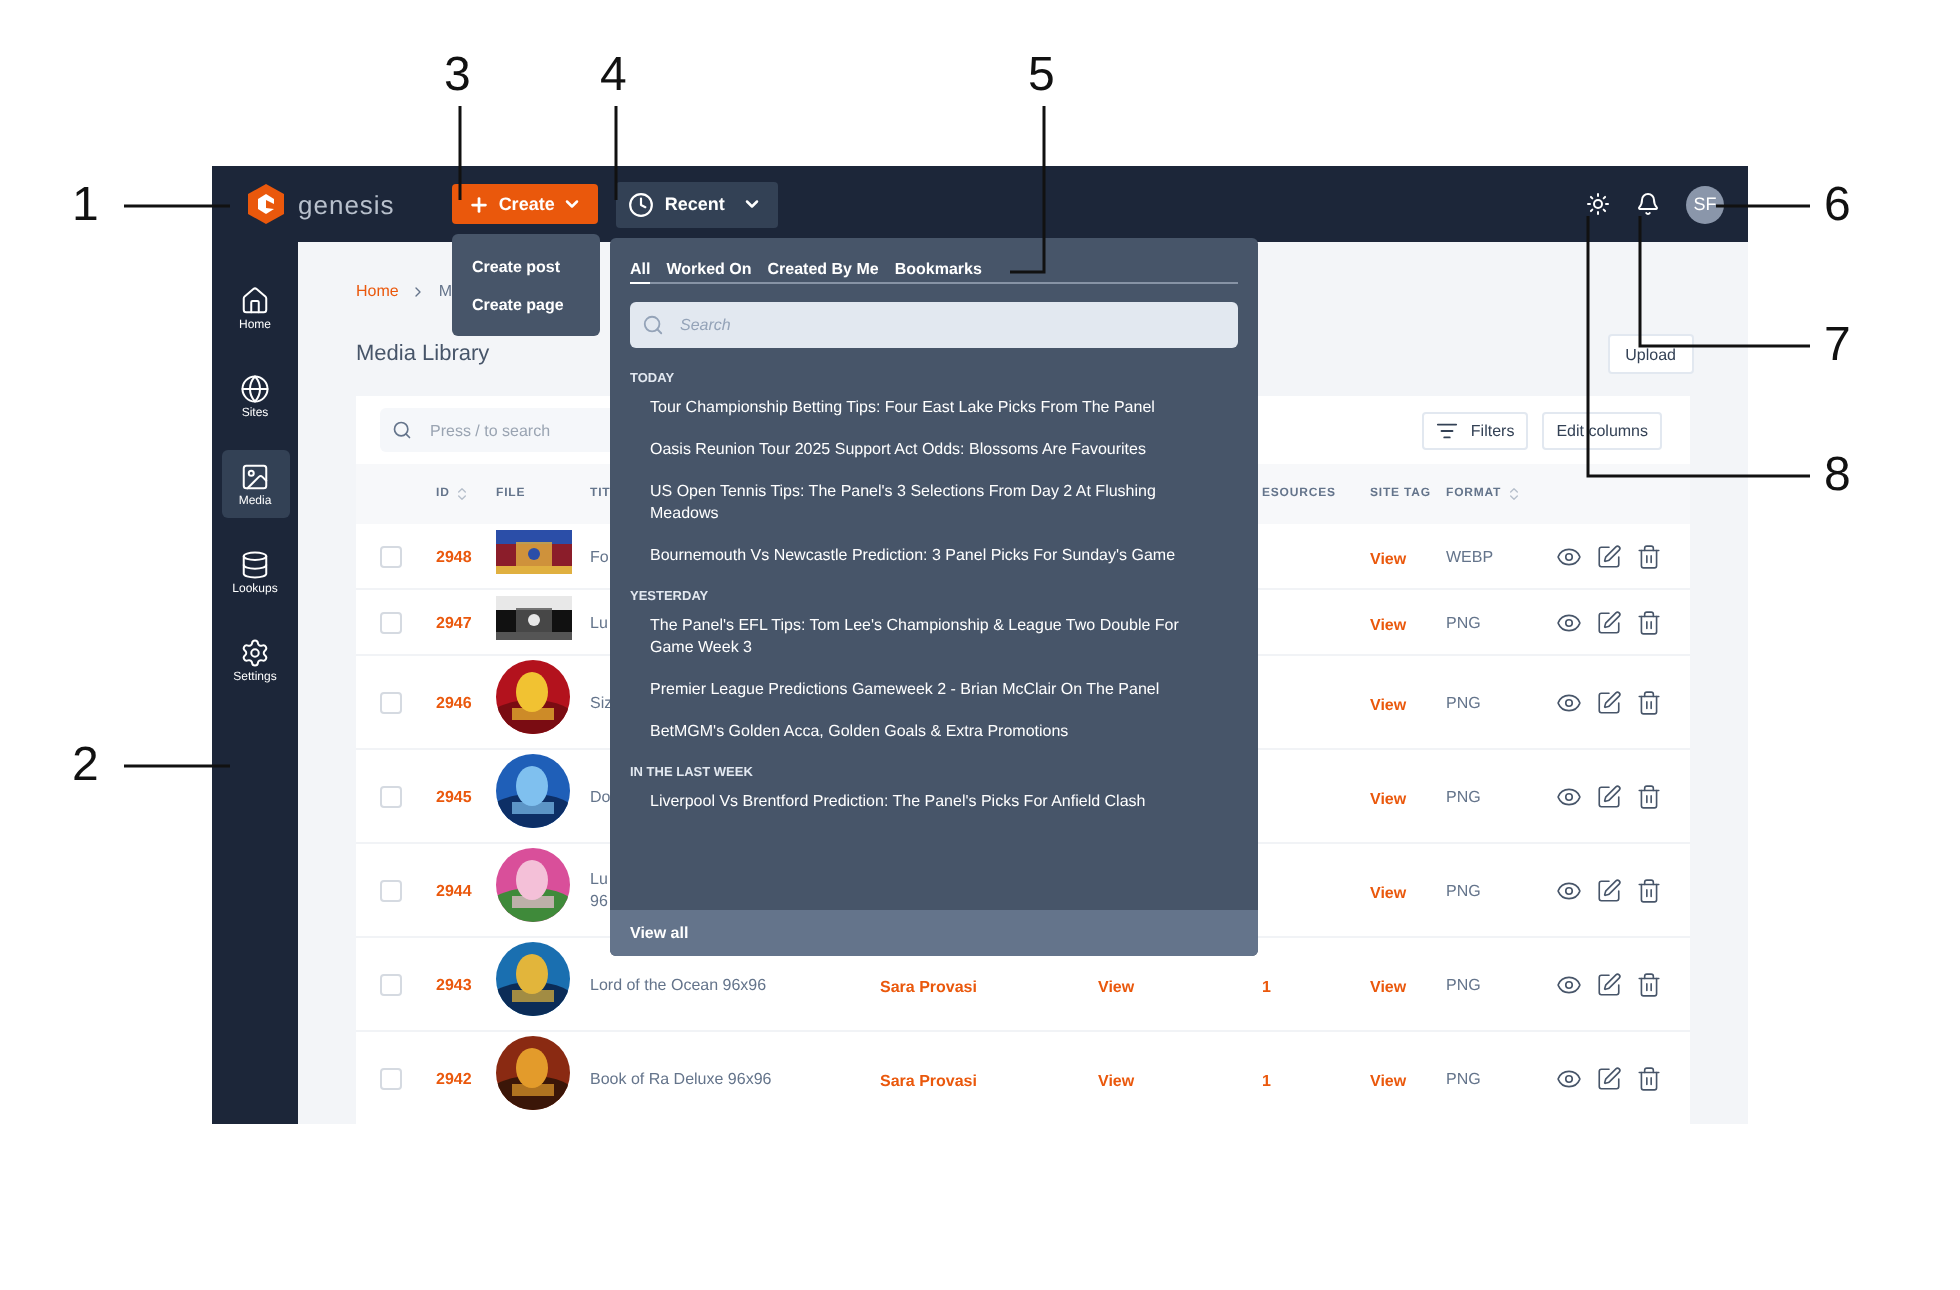 The height and width of the screenshot is (1290, 1960). Describe the element at coordinates (1837, 346) in the screenshot. I see `callout-number: 7` at that location.